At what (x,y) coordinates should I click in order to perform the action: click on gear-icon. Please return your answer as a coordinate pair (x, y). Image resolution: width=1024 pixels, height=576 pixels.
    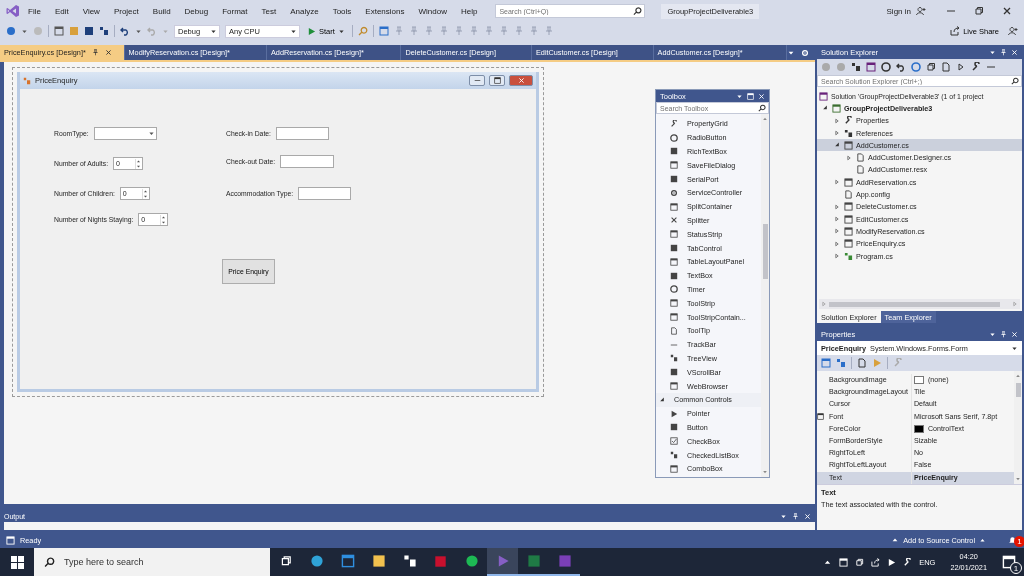
    Looking at the image, I should click on (674, 192).